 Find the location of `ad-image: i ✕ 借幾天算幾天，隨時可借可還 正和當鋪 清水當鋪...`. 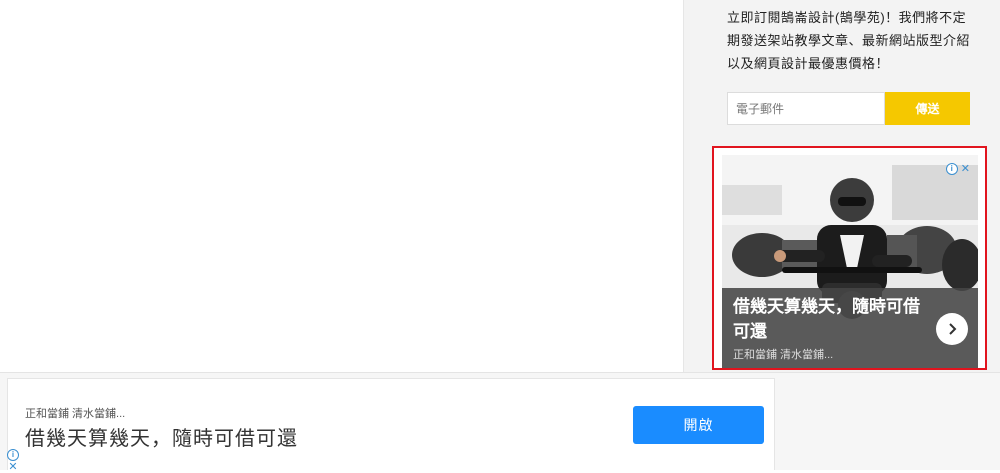

ad-image: i ✕ 借幾天算幾天，隨時可借可還 正和當鋪 清水當鋪... is located at coordinates (850, 261).